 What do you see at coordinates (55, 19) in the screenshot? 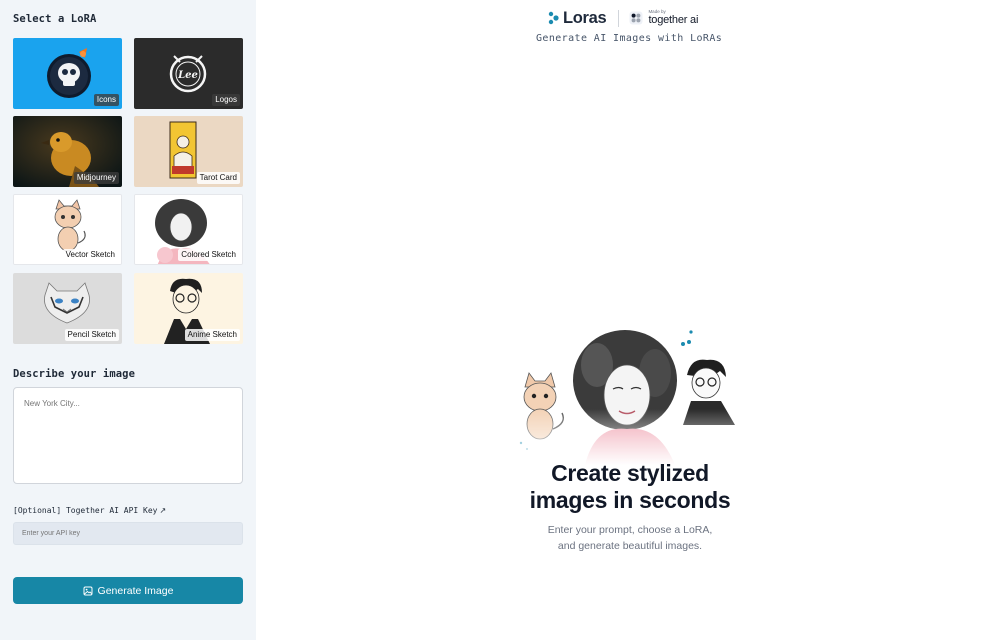
I see `select-lora-title: Select a LoRA` at bounding box center [55, 19].